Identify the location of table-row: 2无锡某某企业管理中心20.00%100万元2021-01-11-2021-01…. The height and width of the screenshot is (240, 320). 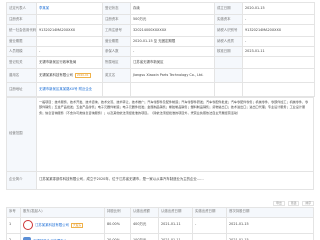
(160, 236).